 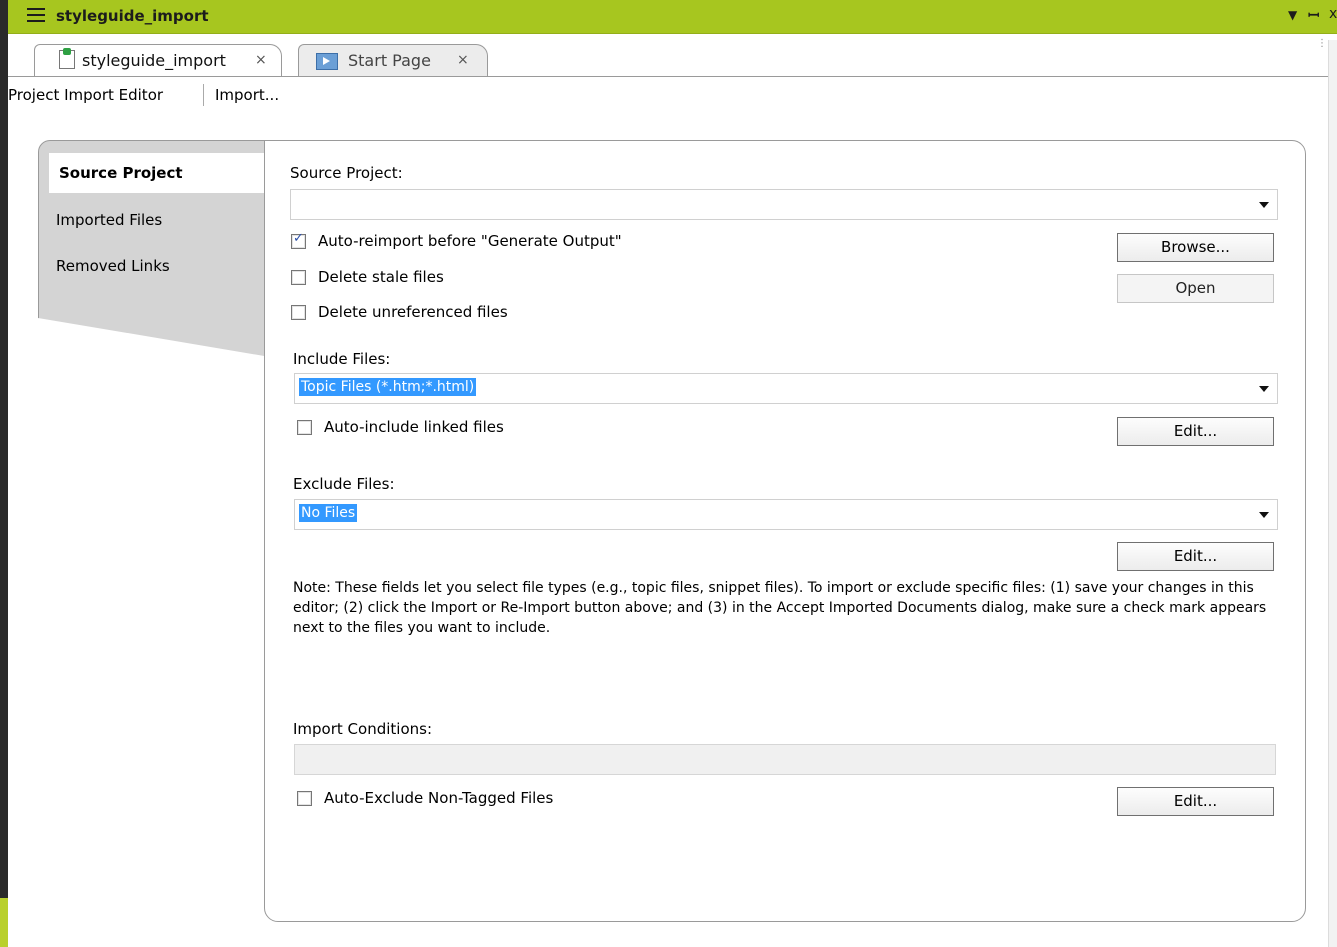 I want to click on side-tab-source-project: Source Project, so click(x=155, y=173).